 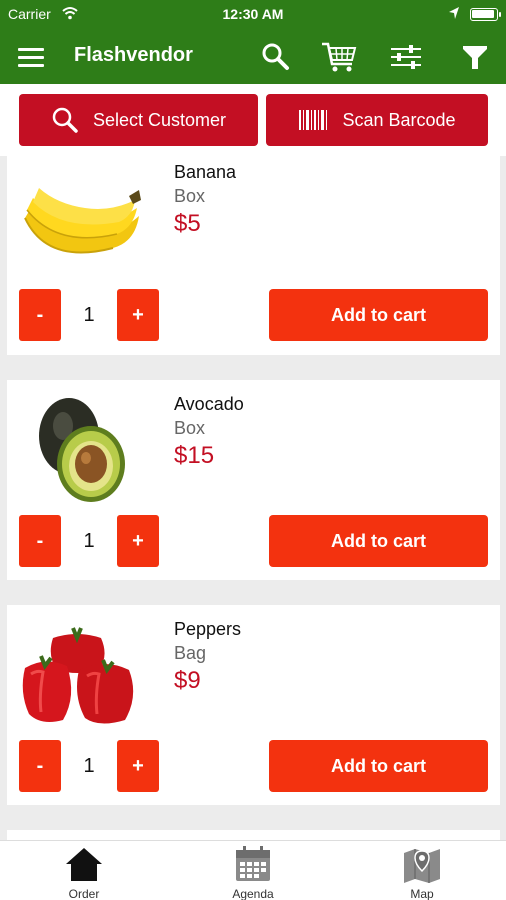 What do you see at coordinates (253, 835) in the screenshot?
I see `product-card` at bounding box center [253, 835].